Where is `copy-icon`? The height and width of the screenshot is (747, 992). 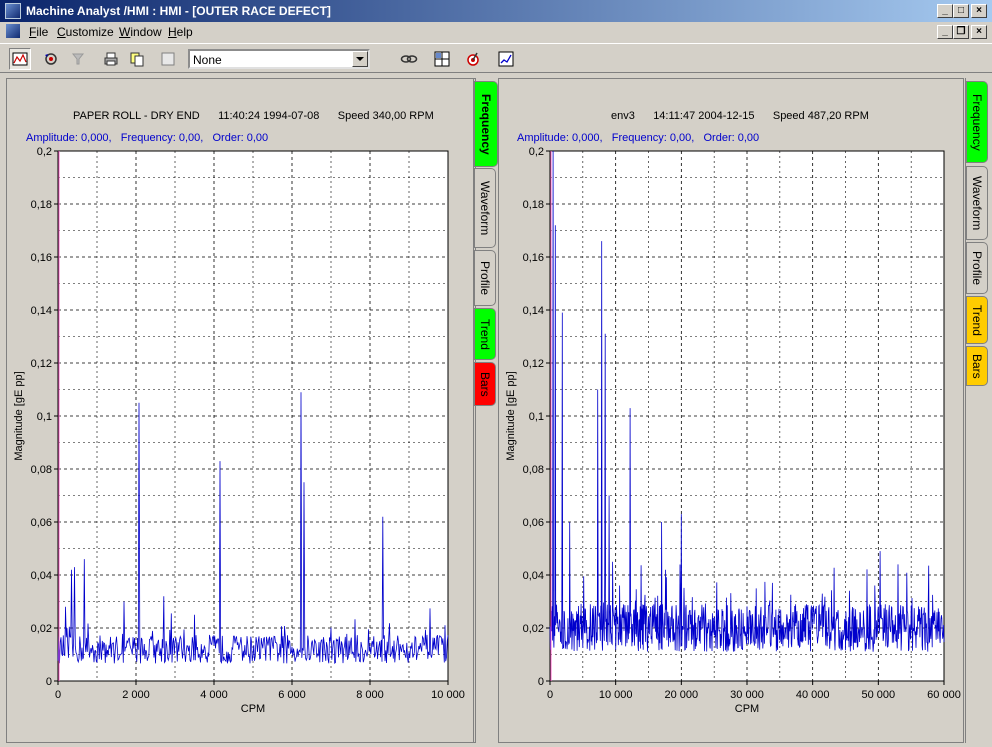 copy-icon is located at coordinates (137, 59).